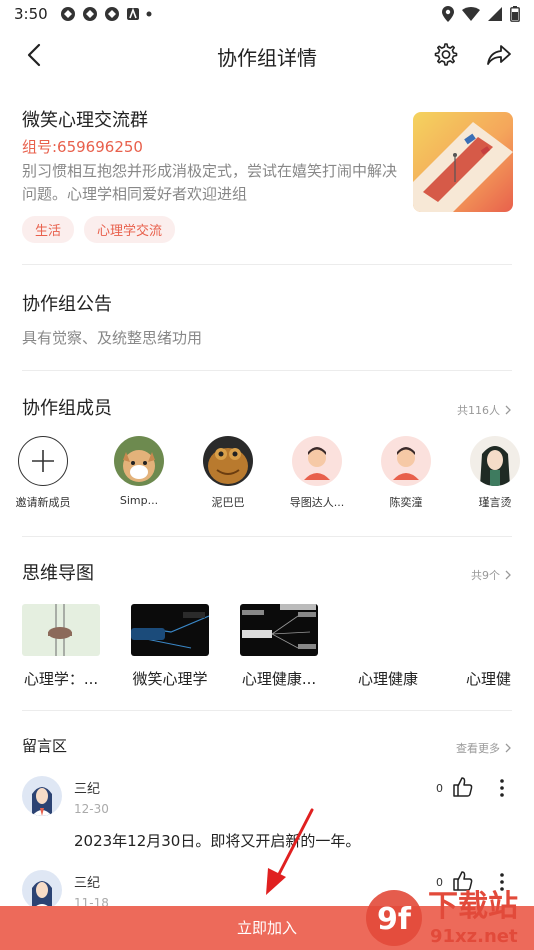 The width and height of the screenshot is (534, 950). I want to click on group-name: 微笑心理交流群, so click(85, 120).